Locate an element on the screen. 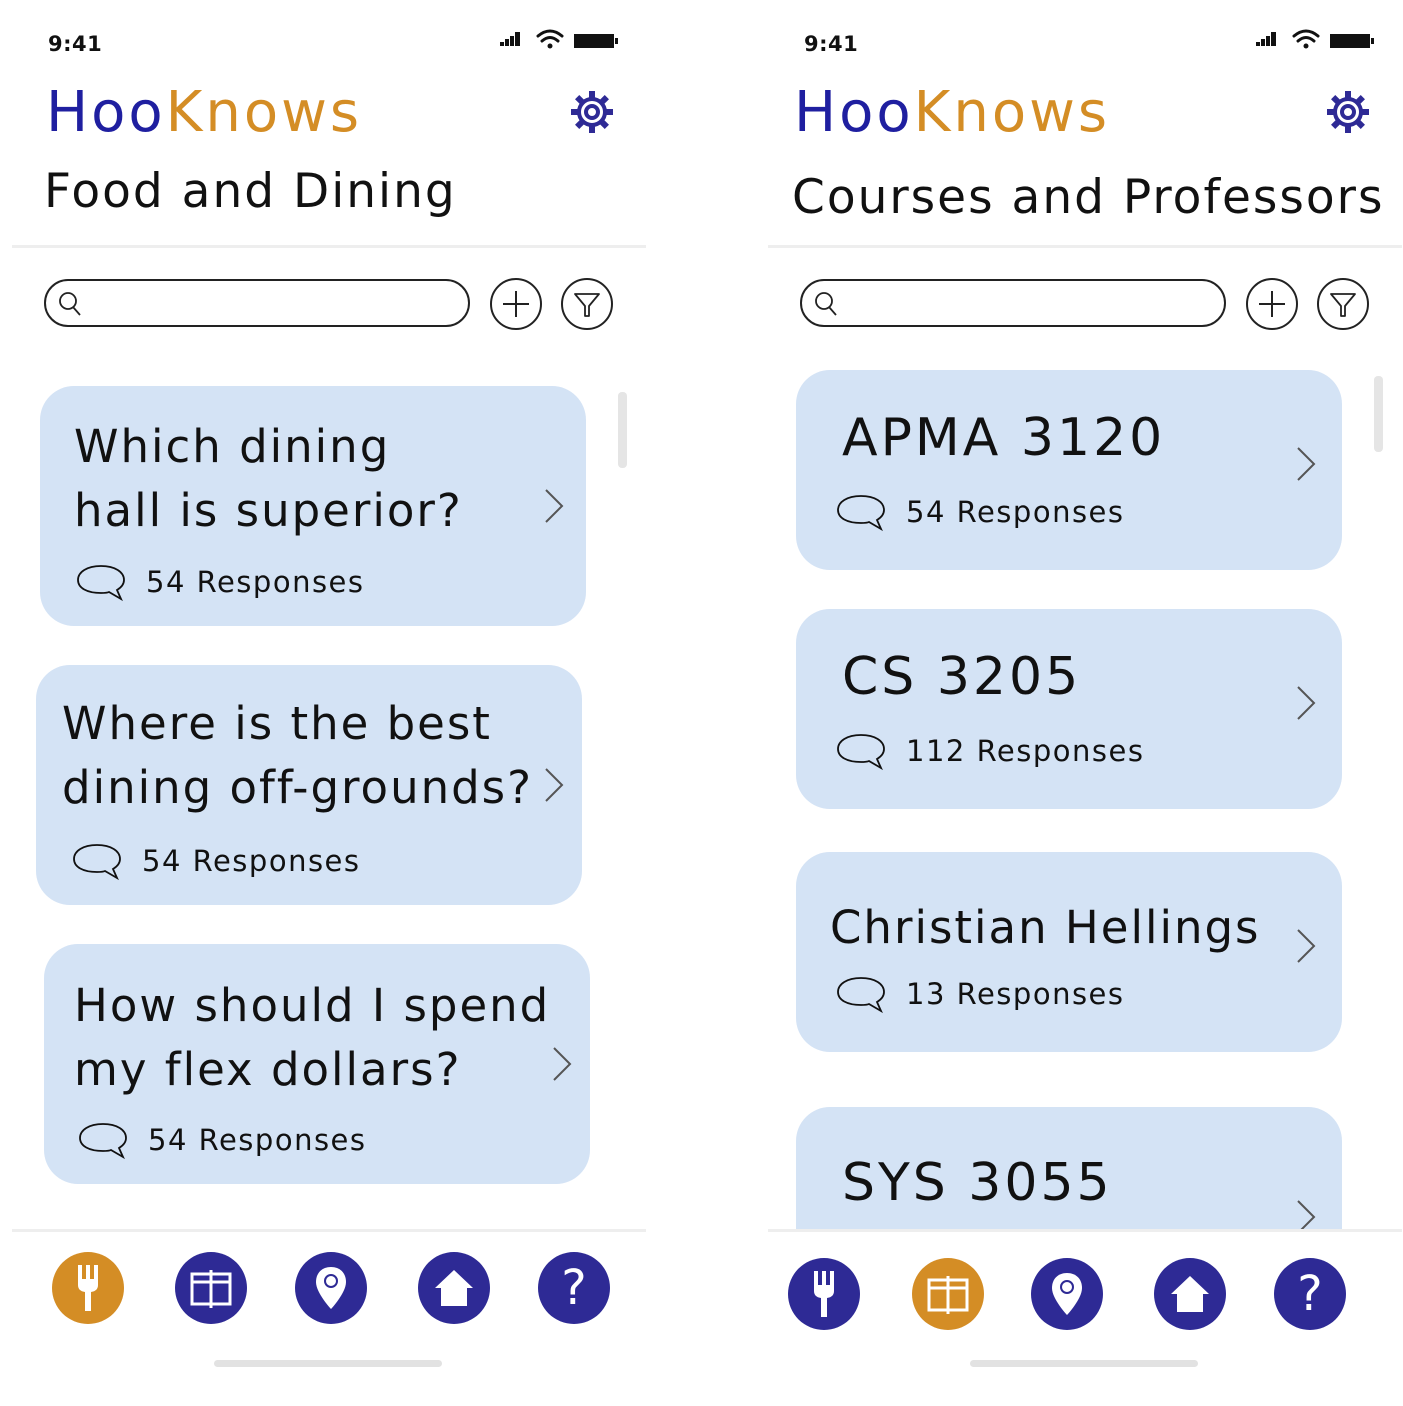 The width and height of the screenshot is (1403, 1406). card-title: APMA 3120 is located at coordinates (1004, 438).